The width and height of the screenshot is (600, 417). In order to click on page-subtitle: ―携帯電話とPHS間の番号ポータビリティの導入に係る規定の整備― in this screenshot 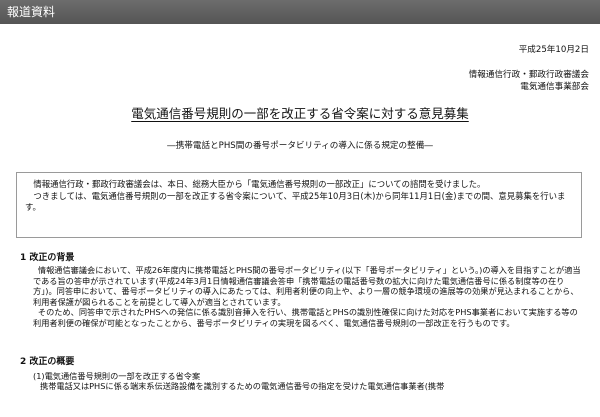, I will do `click(300, 146)`.